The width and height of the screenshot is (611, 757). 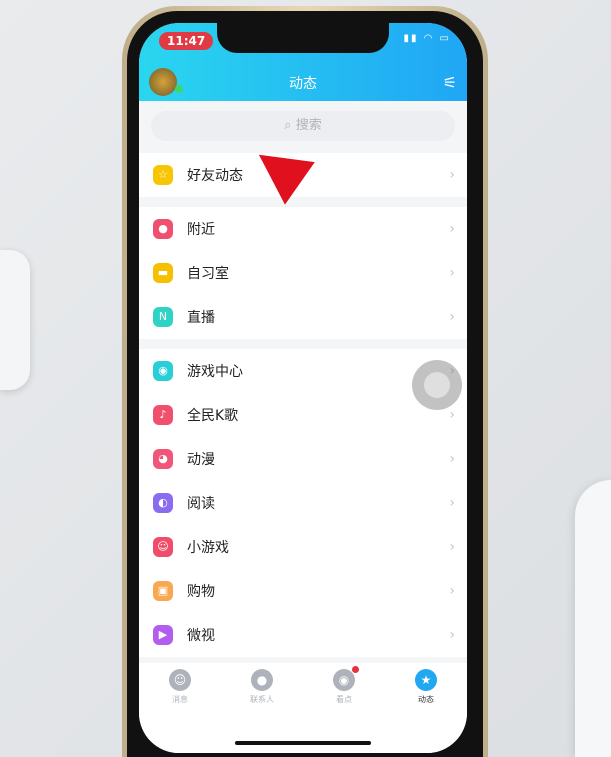 I want to click on tab-item: ☺ 消息, so click(x=180, y=711).